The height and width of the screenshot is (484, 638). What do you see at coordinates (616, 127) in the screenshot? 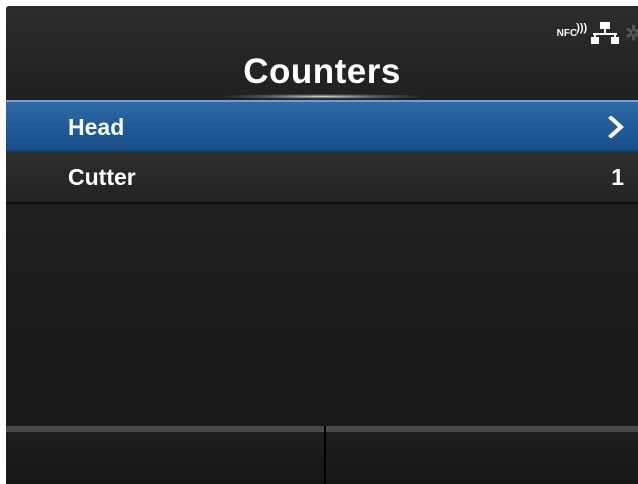
I see `chevron-right-icon` at bounding box center [616, 127].